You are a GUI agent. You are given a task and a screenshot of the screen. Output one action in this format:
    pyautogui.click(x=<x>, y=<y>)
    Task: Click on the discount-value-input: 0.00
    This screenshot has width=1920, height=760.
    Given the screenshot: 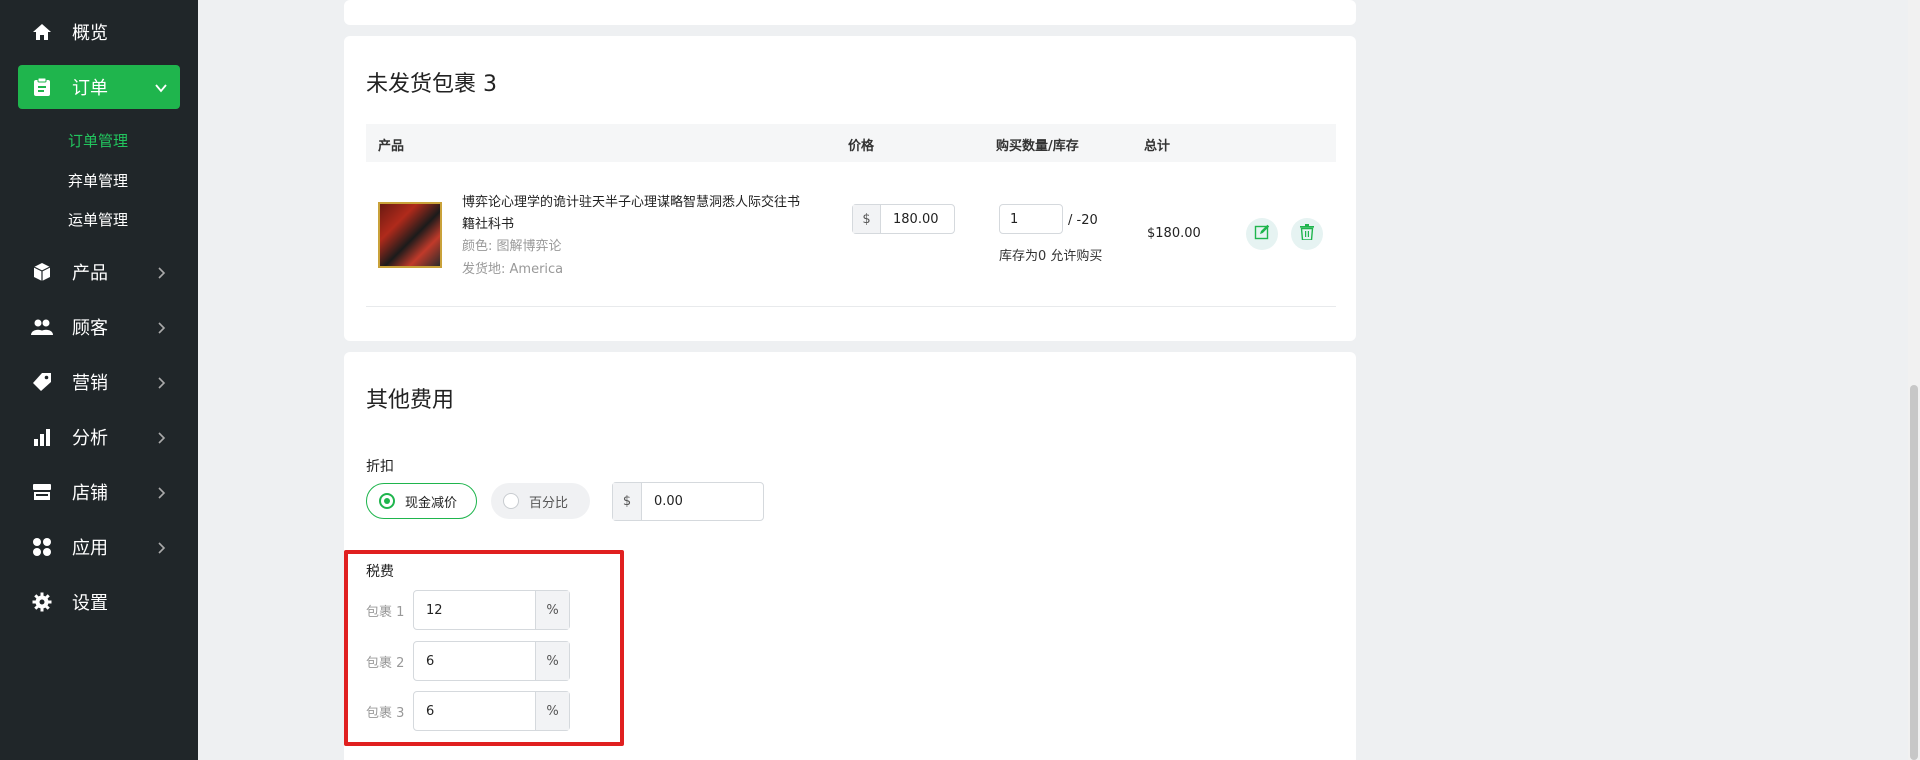 What is the action you would take?
    pyautogui.click(x=662, y=501)
    